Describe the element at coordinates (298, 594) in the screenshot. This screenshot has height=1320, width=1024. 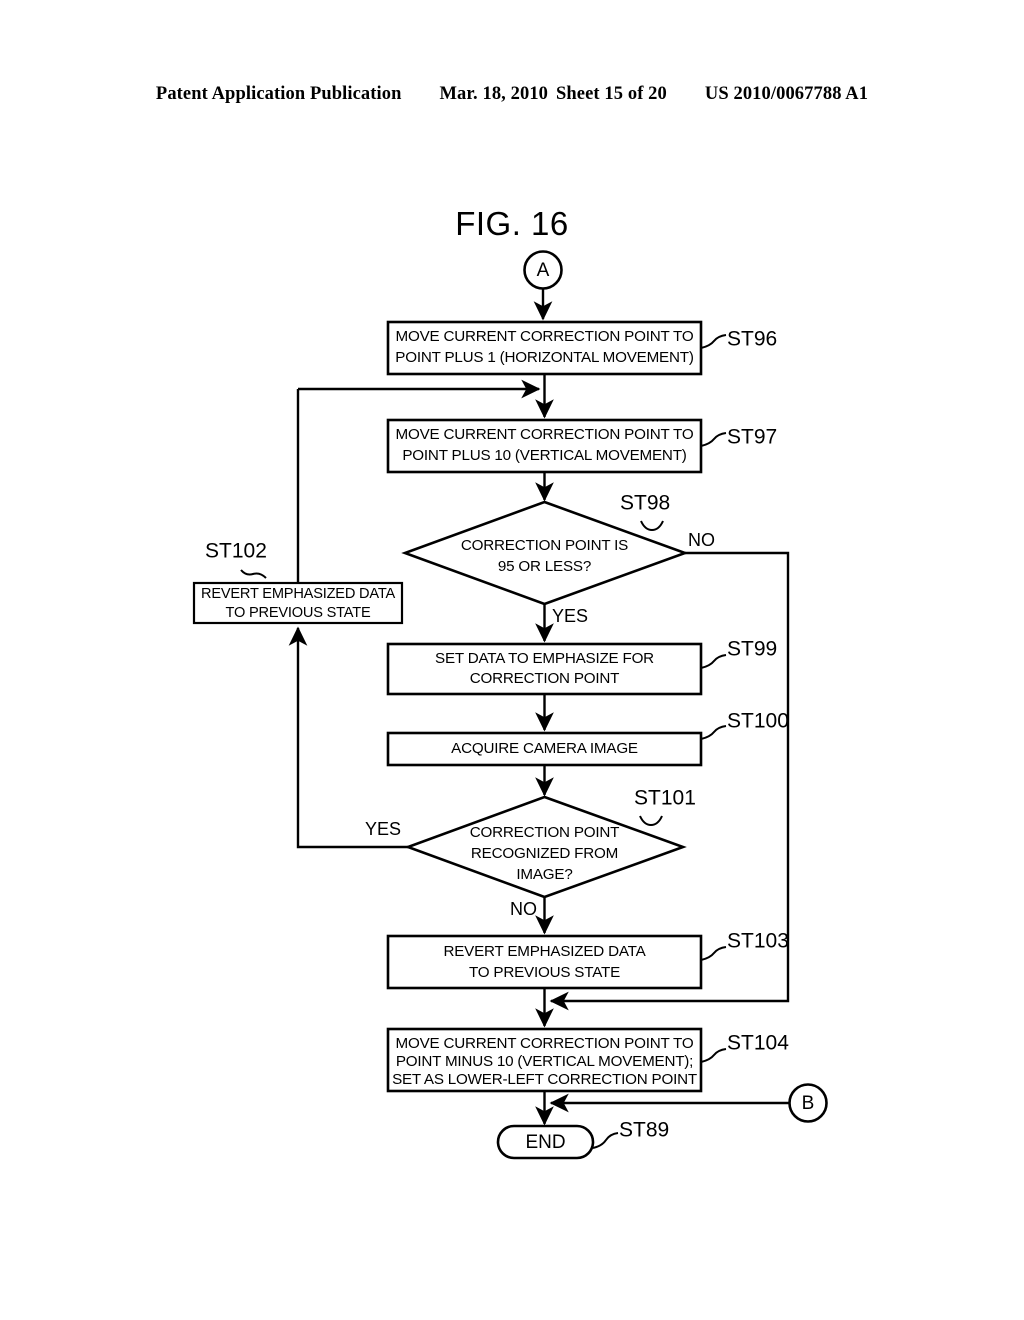
I see `node-st102-line-1: REVERT EMPHASIZED DATA` at that location.